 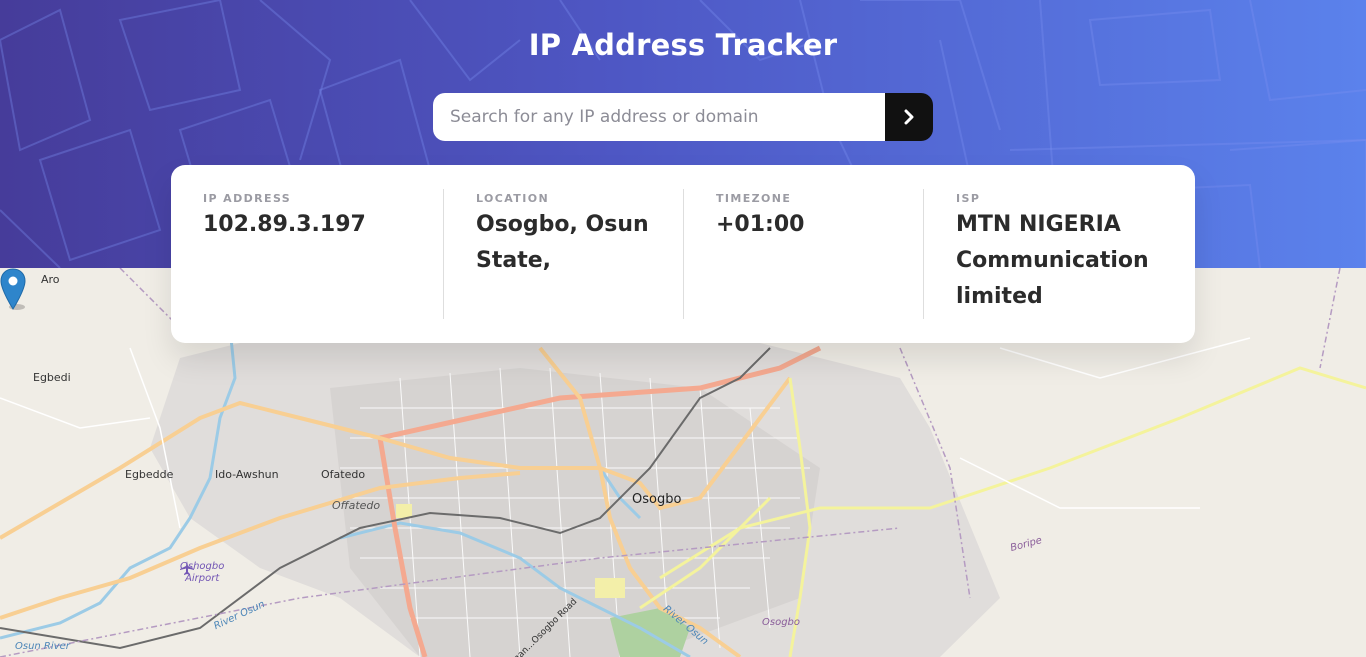 I want to click on isp-section: ISP MTN NIGERIA Communication limited, so click(x=1059, y=254).